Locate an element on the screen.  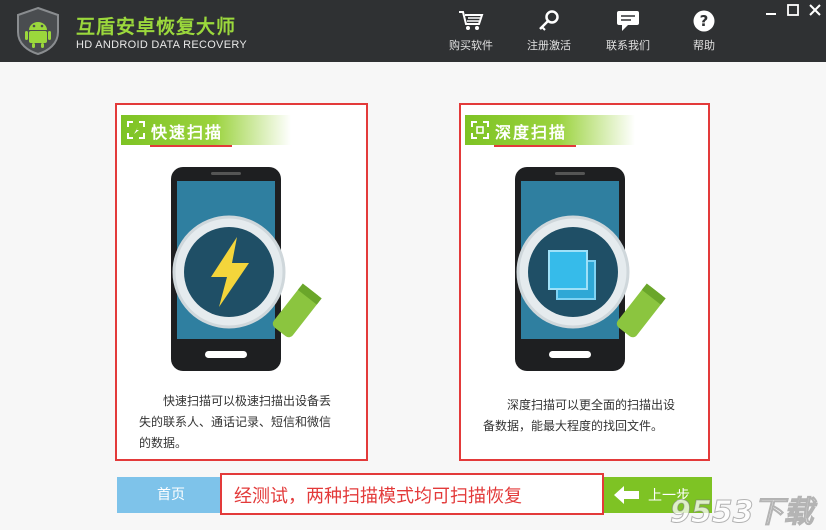
desc-line: 的数据。 is located at coordinates (163, 443).